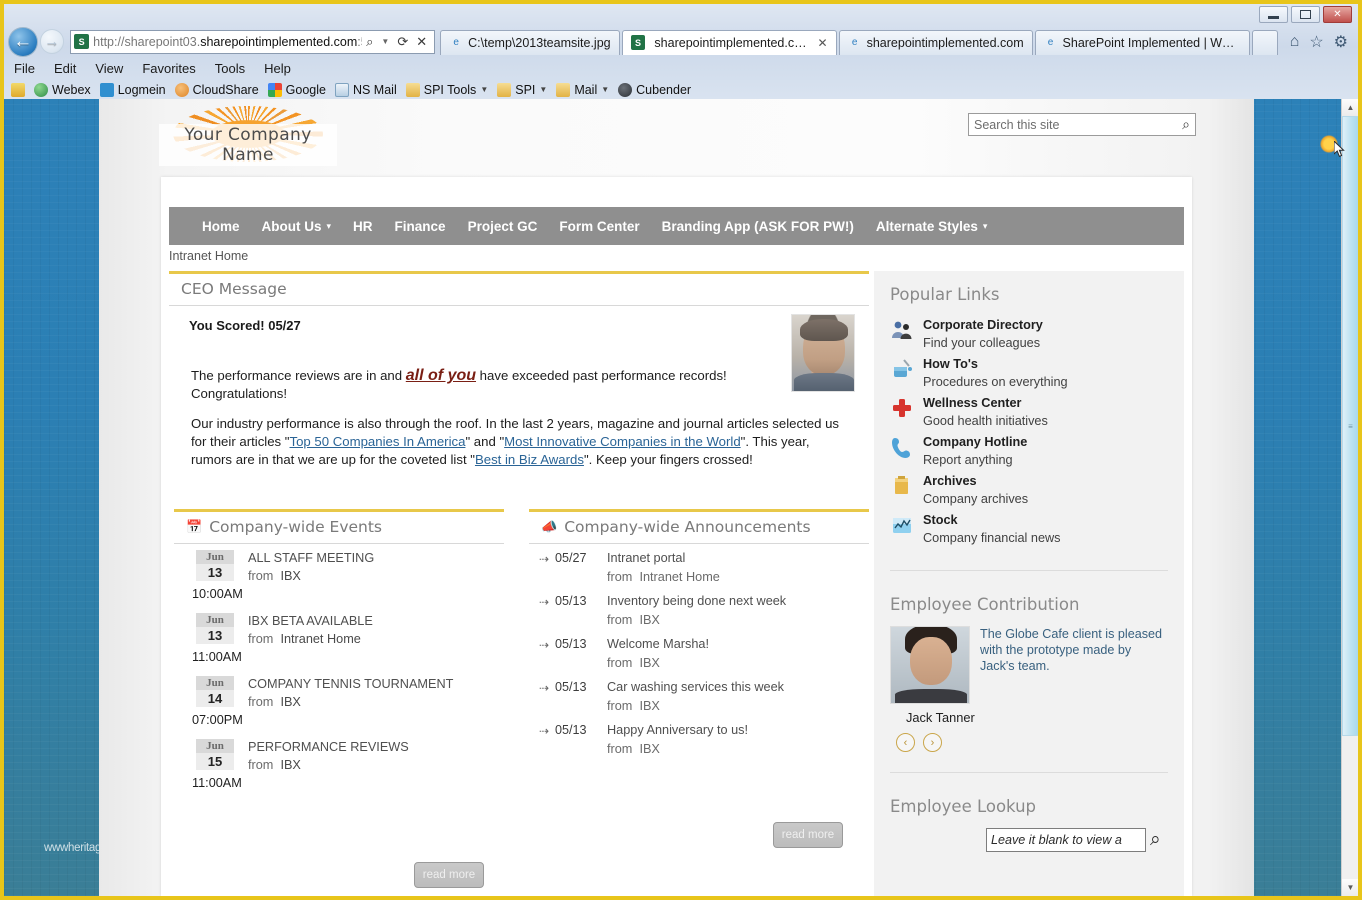 Image resolution: width=1362 pixels, height=900 pixels. I want to click on close-button: ✕, so click(1337, 14).